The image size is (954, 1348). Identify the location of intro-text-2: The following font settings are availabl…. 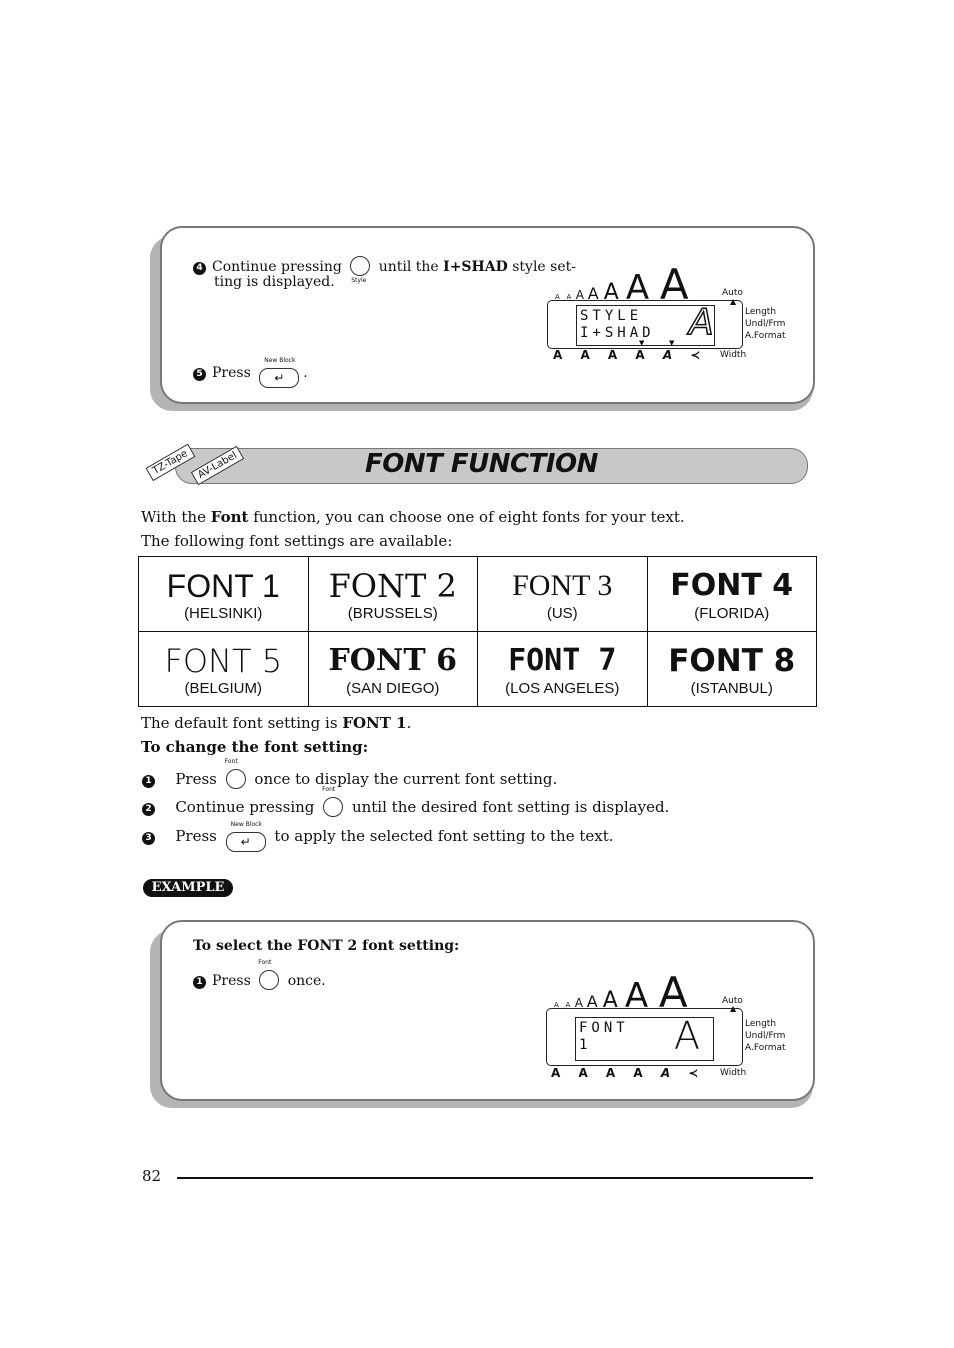
(297, 541).